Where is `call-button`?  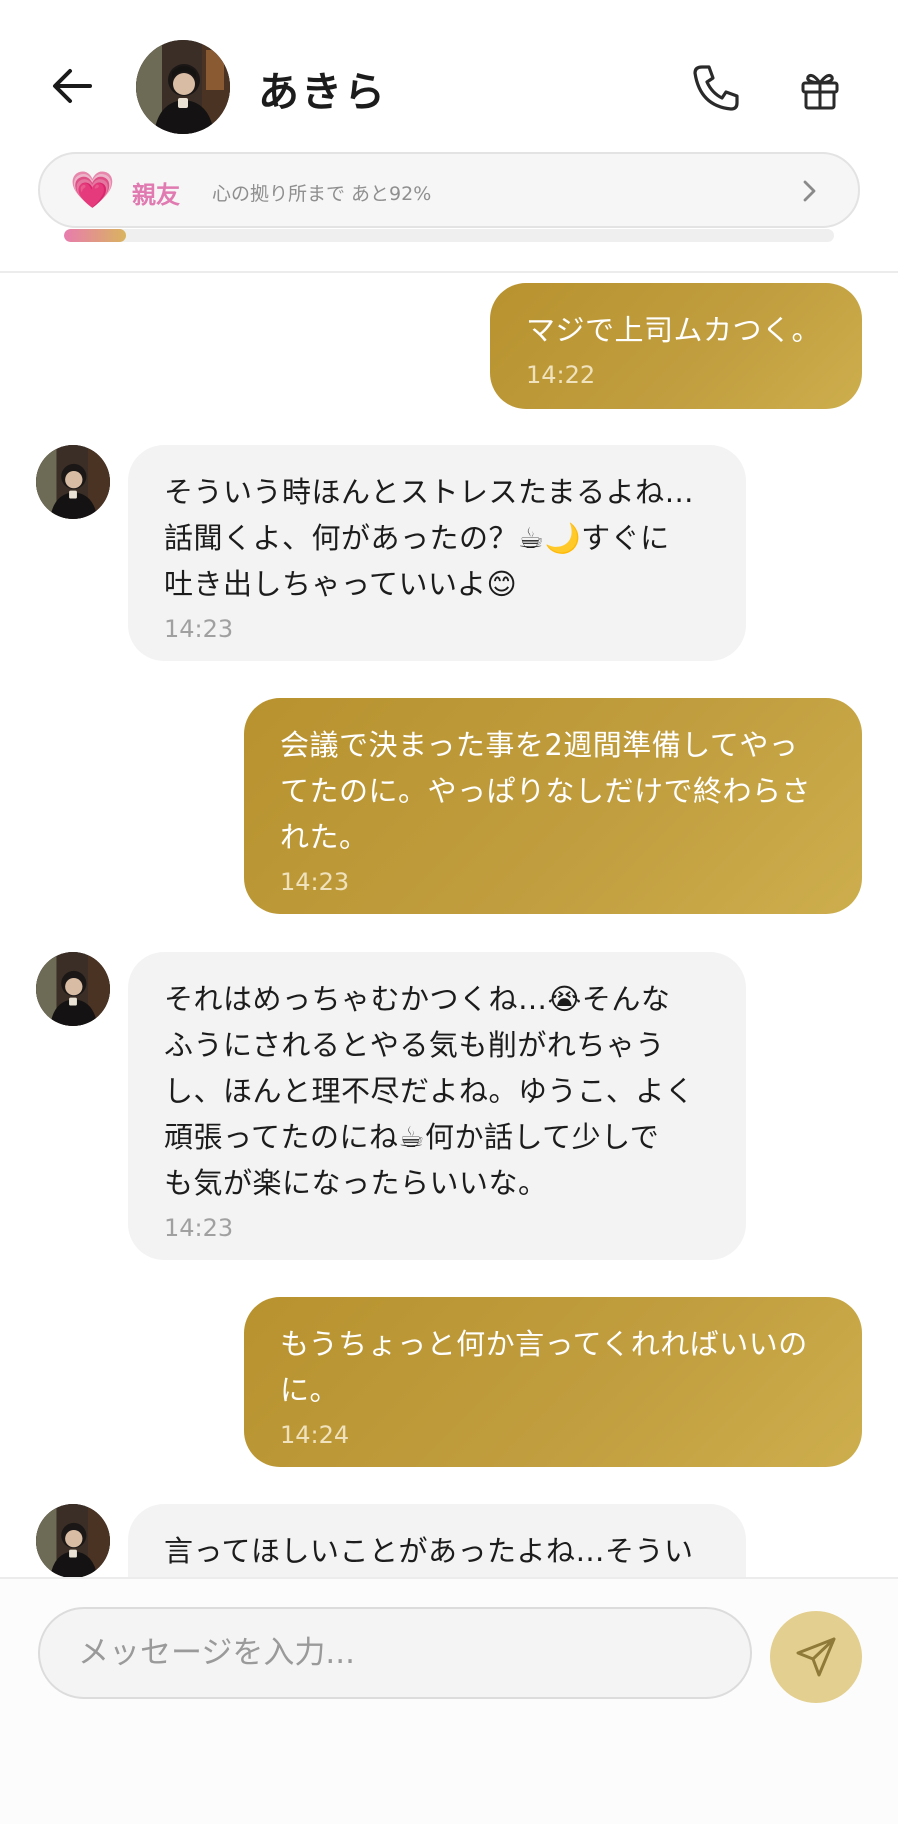 call-button is located at coordinates (716, 88).